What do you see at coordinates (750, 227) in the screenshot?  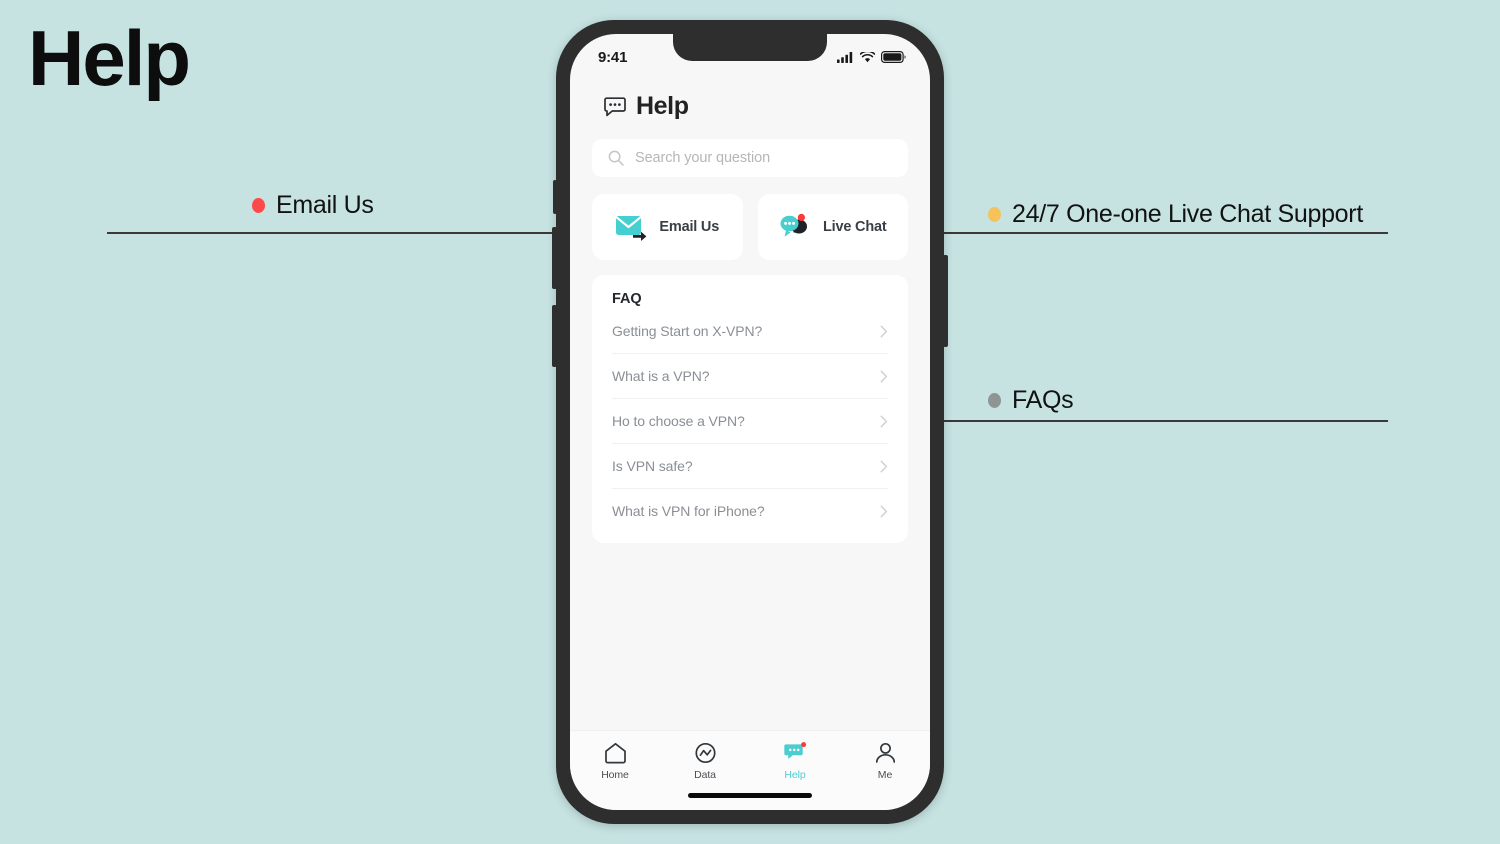 I see `action-cards: Email Us Live Chat` at bounding box center [750, 227].